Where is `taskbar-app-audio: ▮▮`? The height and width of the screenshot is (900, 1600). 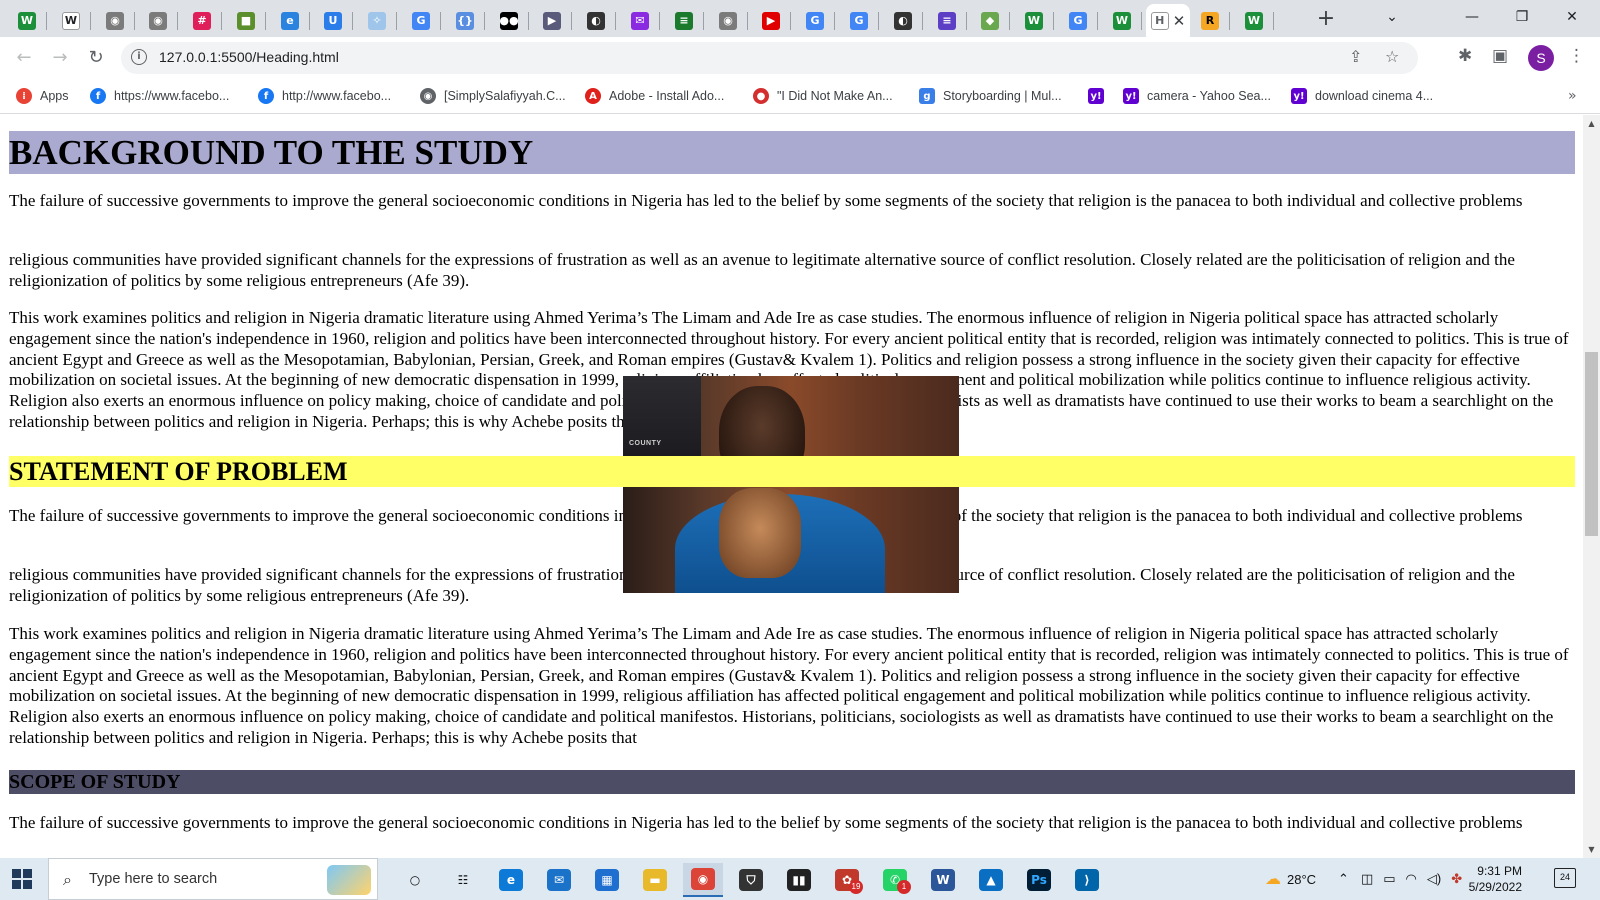
taskbar-app-audio: ▮▮ is located at coordinates (799, 880).